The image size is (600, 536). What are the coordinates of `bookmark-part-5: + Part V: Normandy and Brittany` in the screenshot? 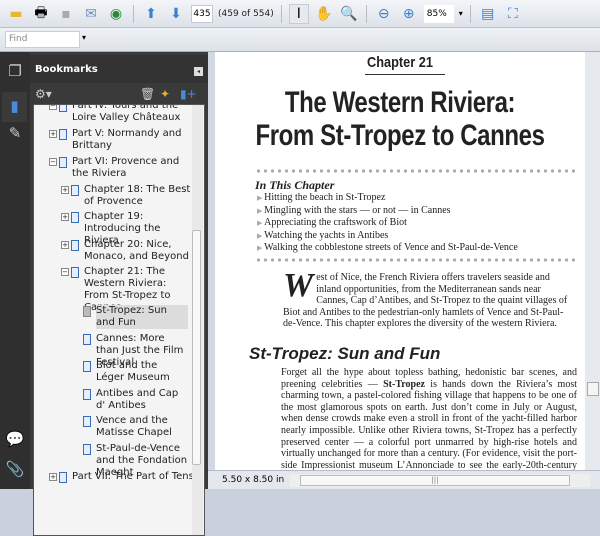 It's located at (123, 140).